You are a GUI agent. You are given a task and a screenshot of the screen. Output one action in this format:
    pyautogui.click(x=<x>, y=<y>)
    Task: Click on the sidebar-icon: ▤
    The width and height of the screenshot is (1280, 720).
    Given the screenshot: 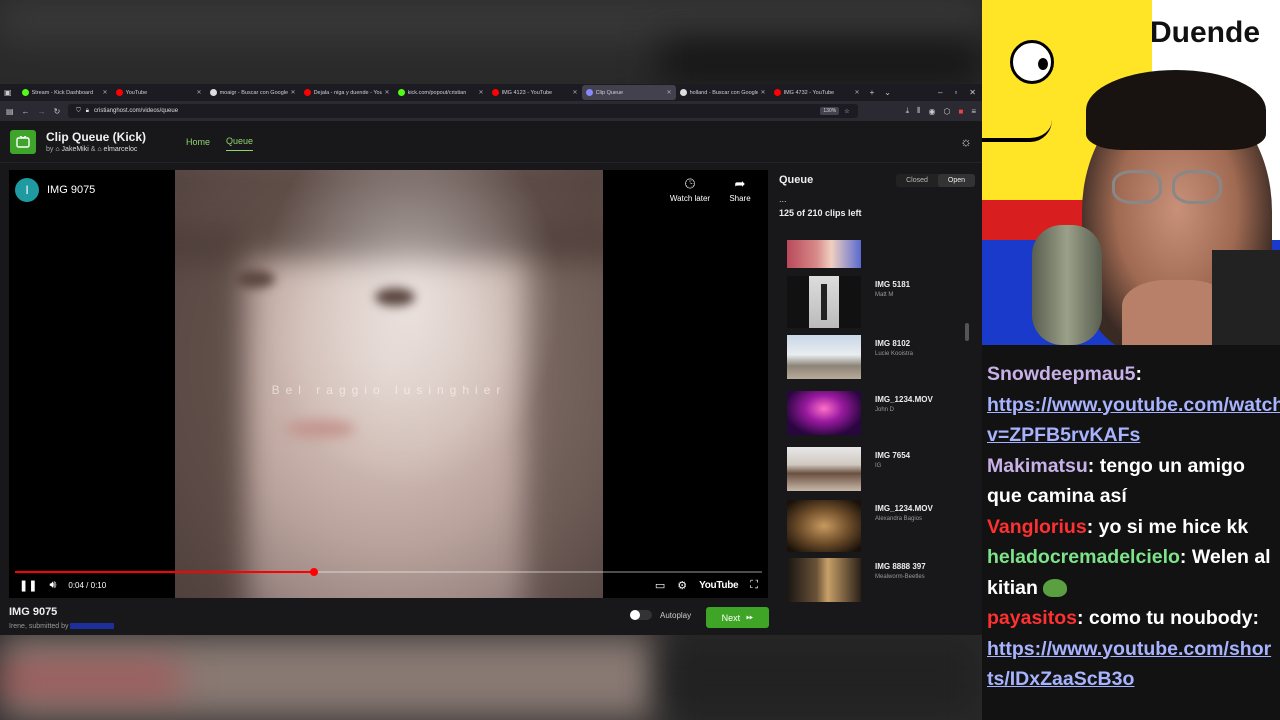 What is the action you would take?
    pyautogui.click(x=10, y=111)
    